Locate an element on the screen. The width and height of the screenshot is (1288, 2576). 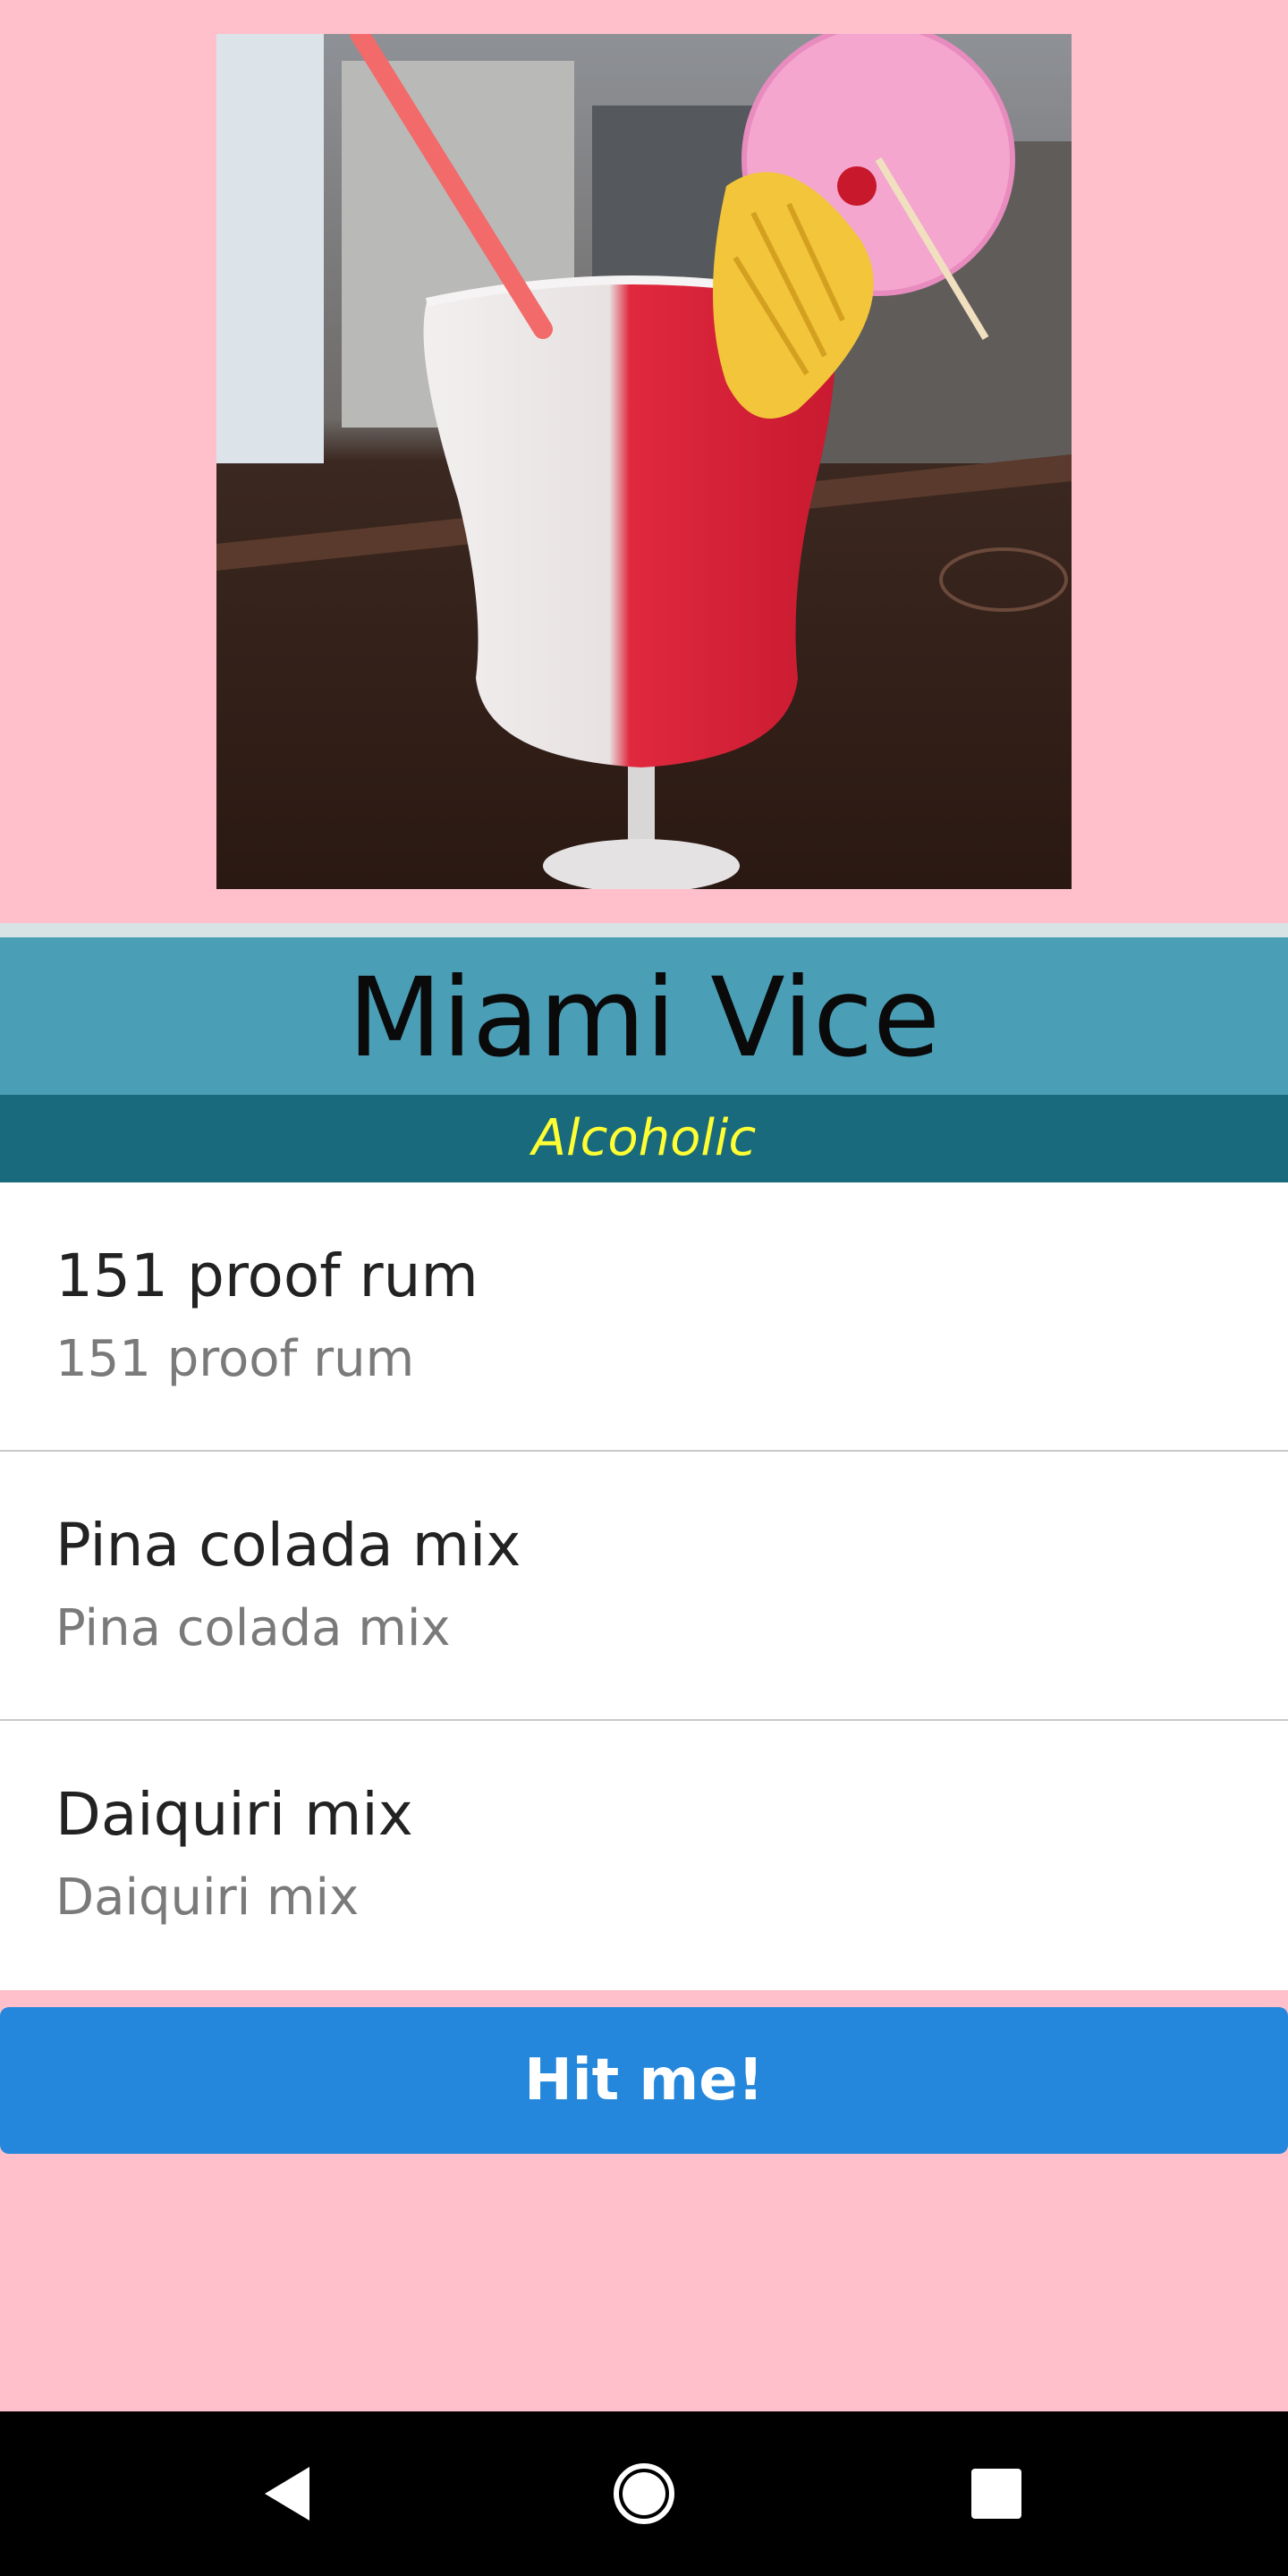
back-button is located at coordinates (288, 2493).